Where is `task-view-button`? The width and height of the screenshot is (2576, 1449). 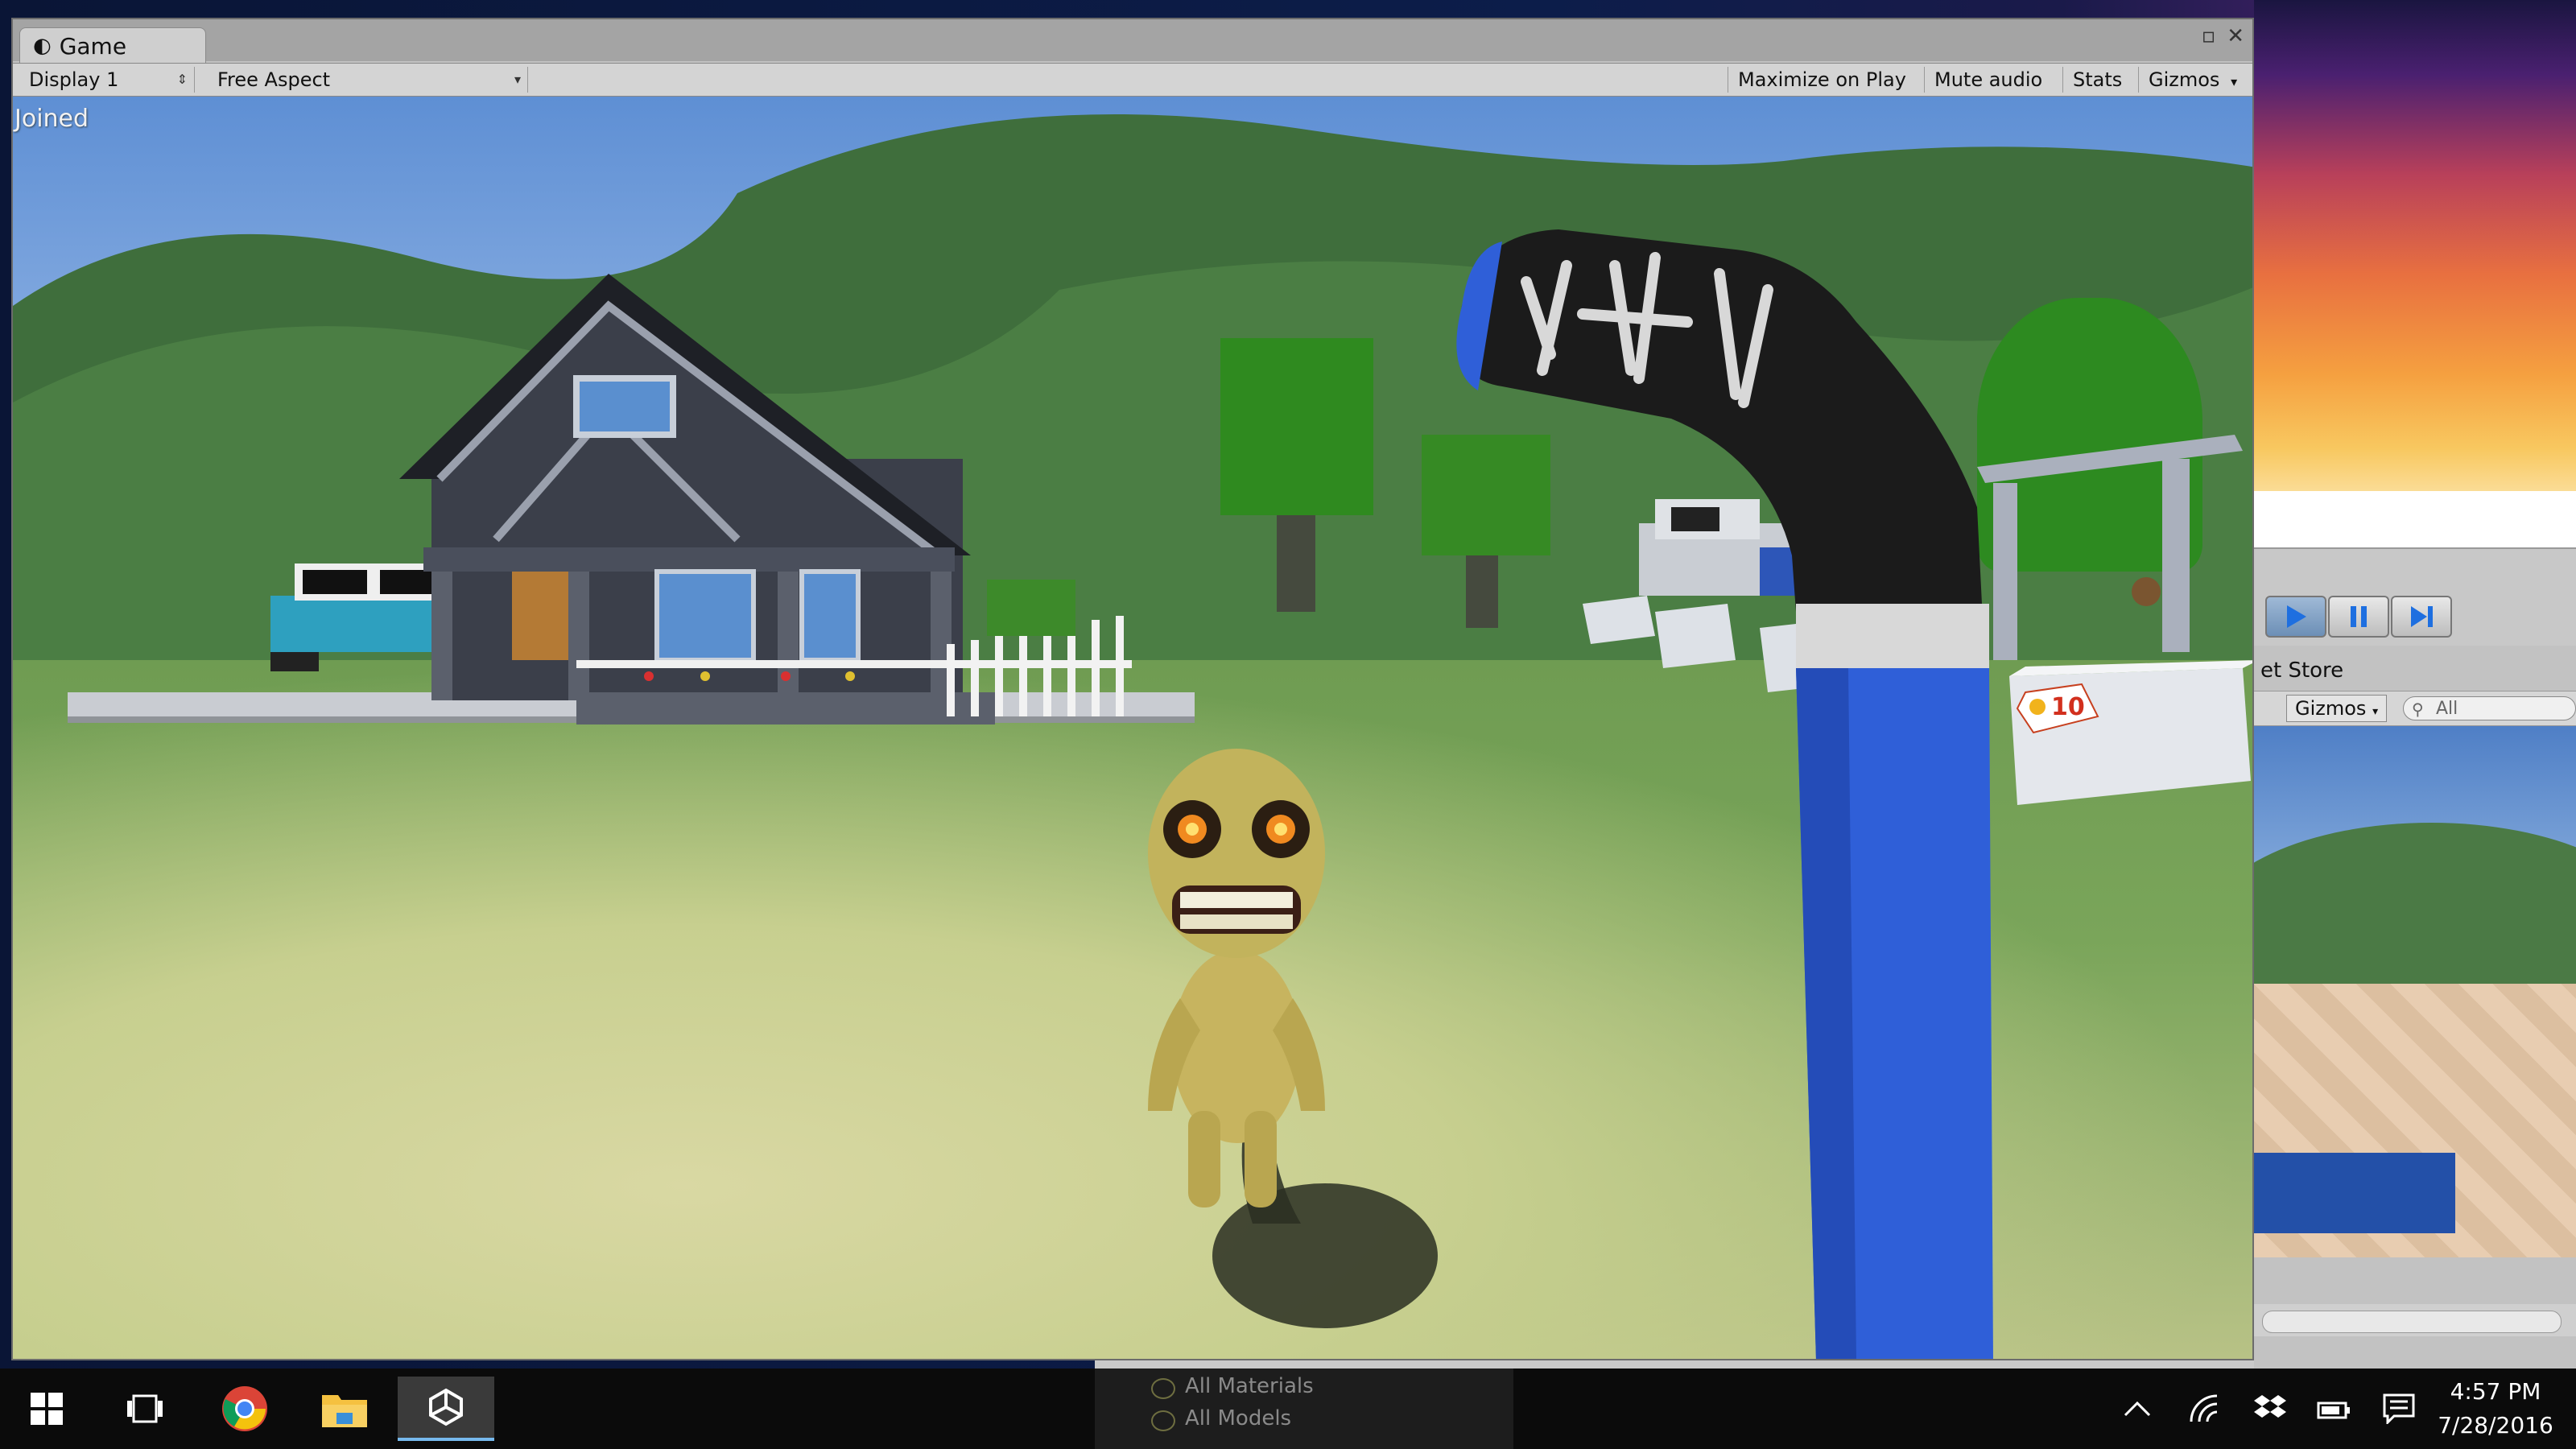
task-view-button is located at coordinates (145, 1409).